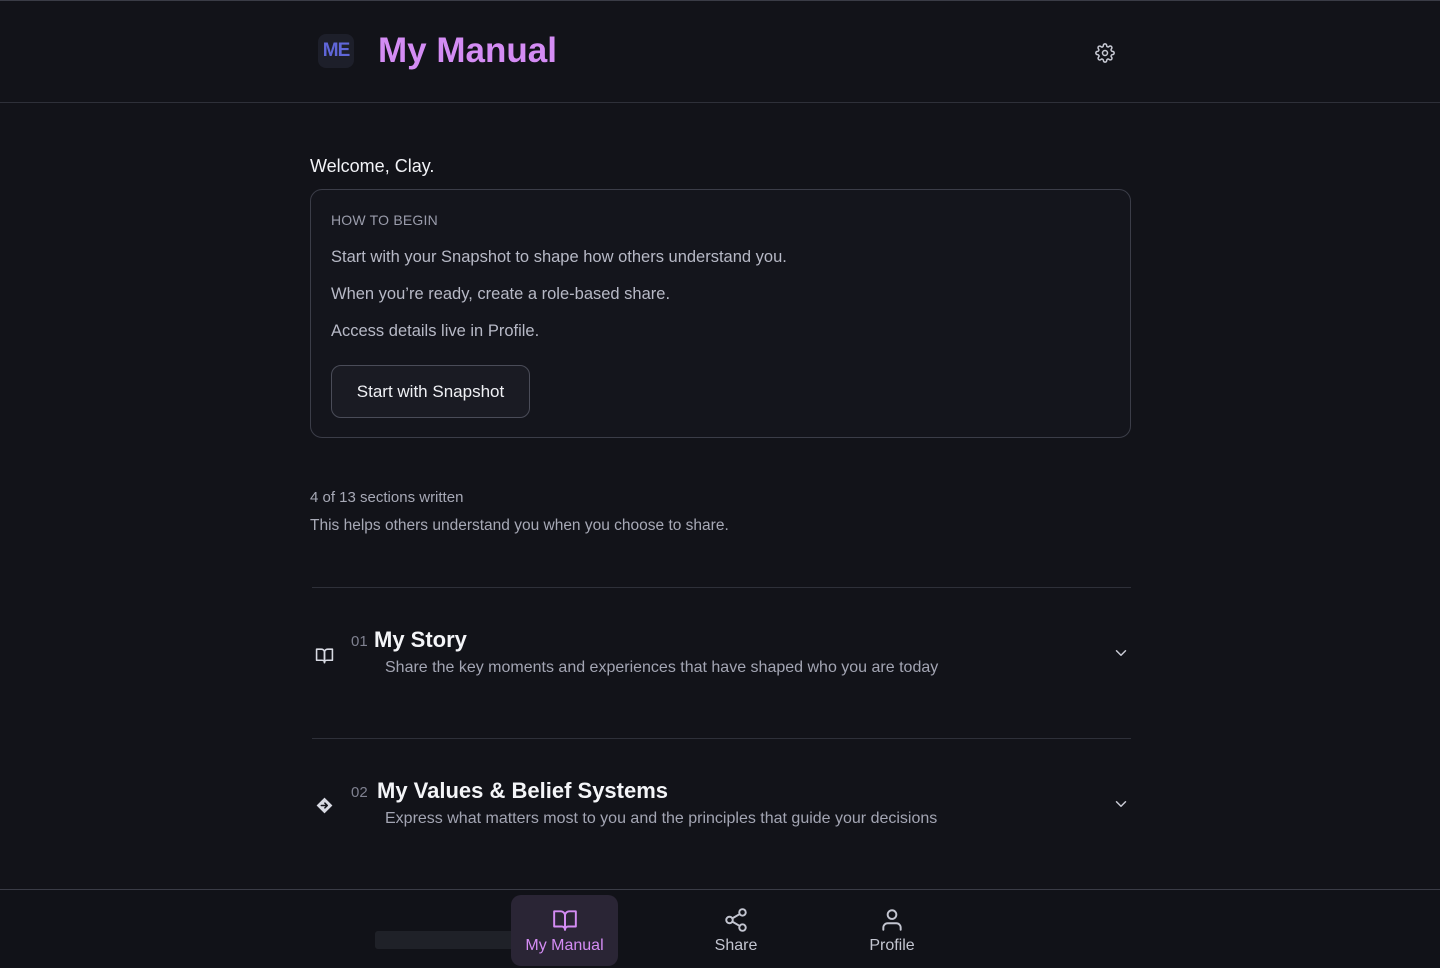  Describe the element at coordinates (736, 945) in the screenshot. I see `nav-label: Share` at that location.